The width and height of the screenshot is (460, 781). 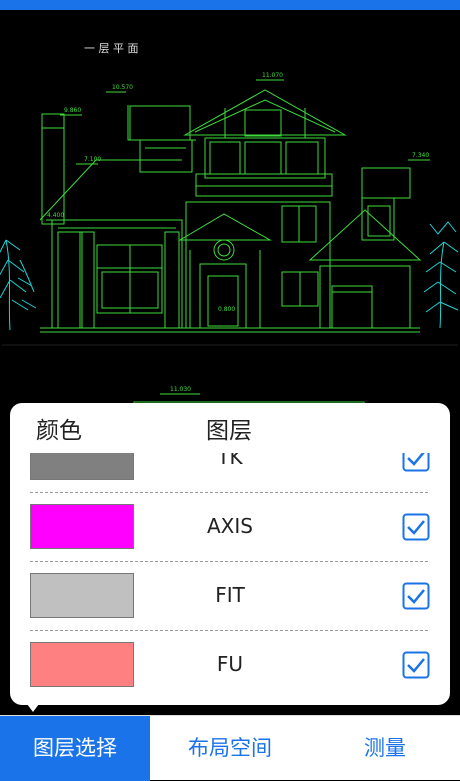 I want to click on layer-row: FU, so click(x=230, y=664).